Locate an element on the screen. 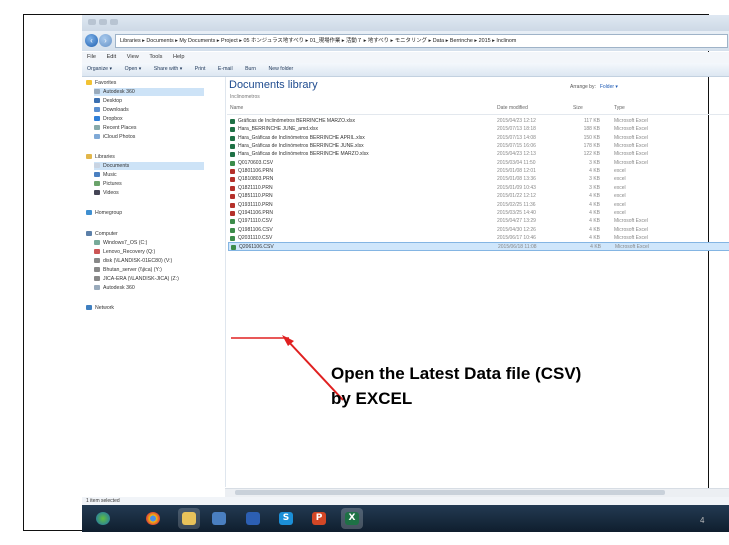 The image size is (729, 545). burn-button: Burn is located at coordinates (250, 69).